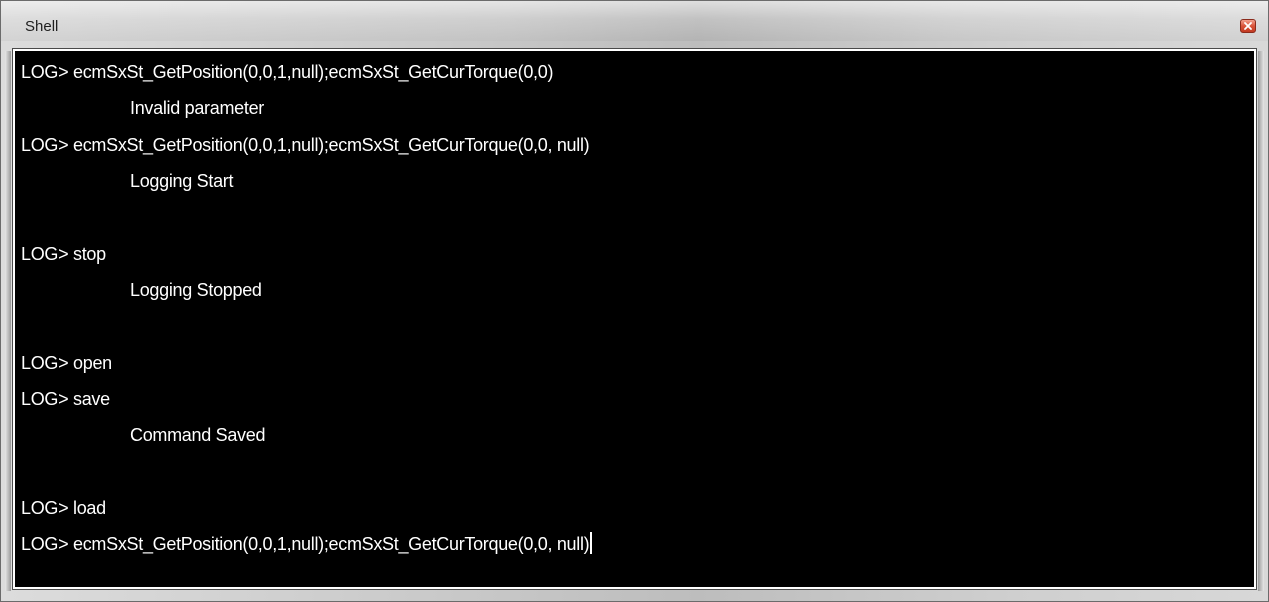 The height and width of the screenshot is (602, 1269). What do you see at coordinates (198, 435) in the screenshot?
I see `log-response: Command Saved` at bounding box center [198, 435].